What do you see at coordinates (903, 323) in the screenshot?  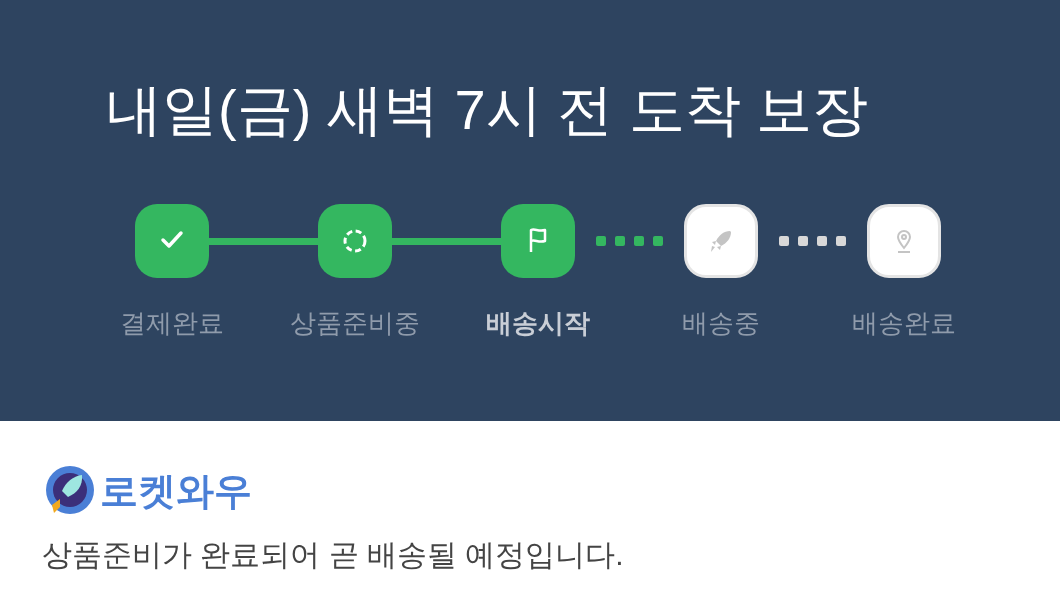 I see `step-label: 배송완료` at bounding box center [903, 323].